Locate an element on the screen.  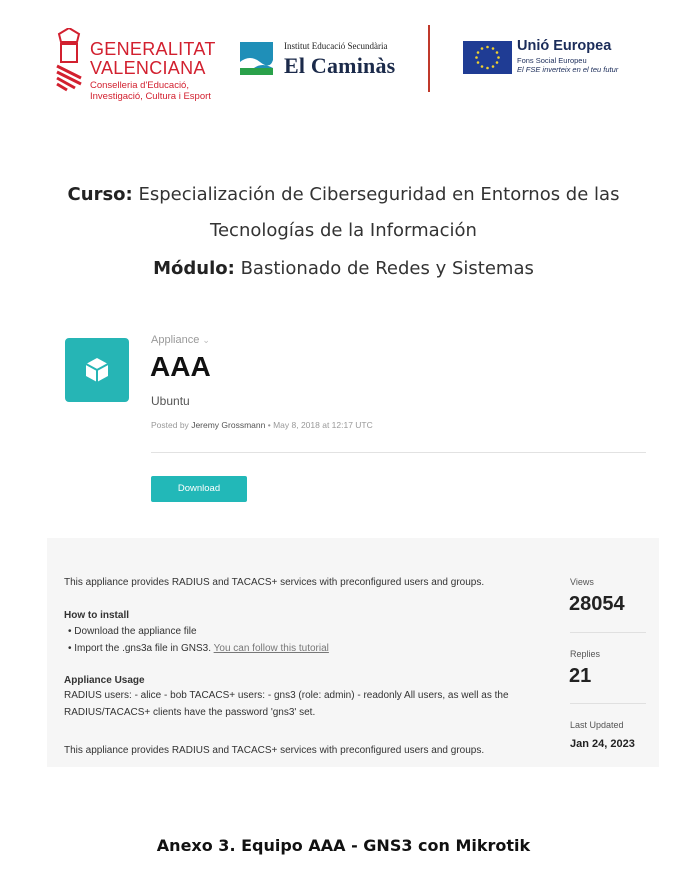
divider is located at coordinates (398, 452).